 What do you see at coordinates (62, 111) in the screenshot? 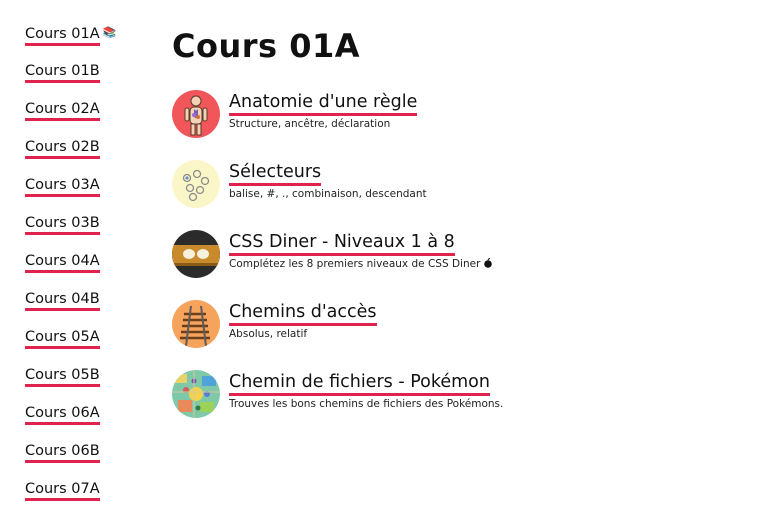
I see `sidebar-item-label: Cours 02A` at bounding box center [62, 111].